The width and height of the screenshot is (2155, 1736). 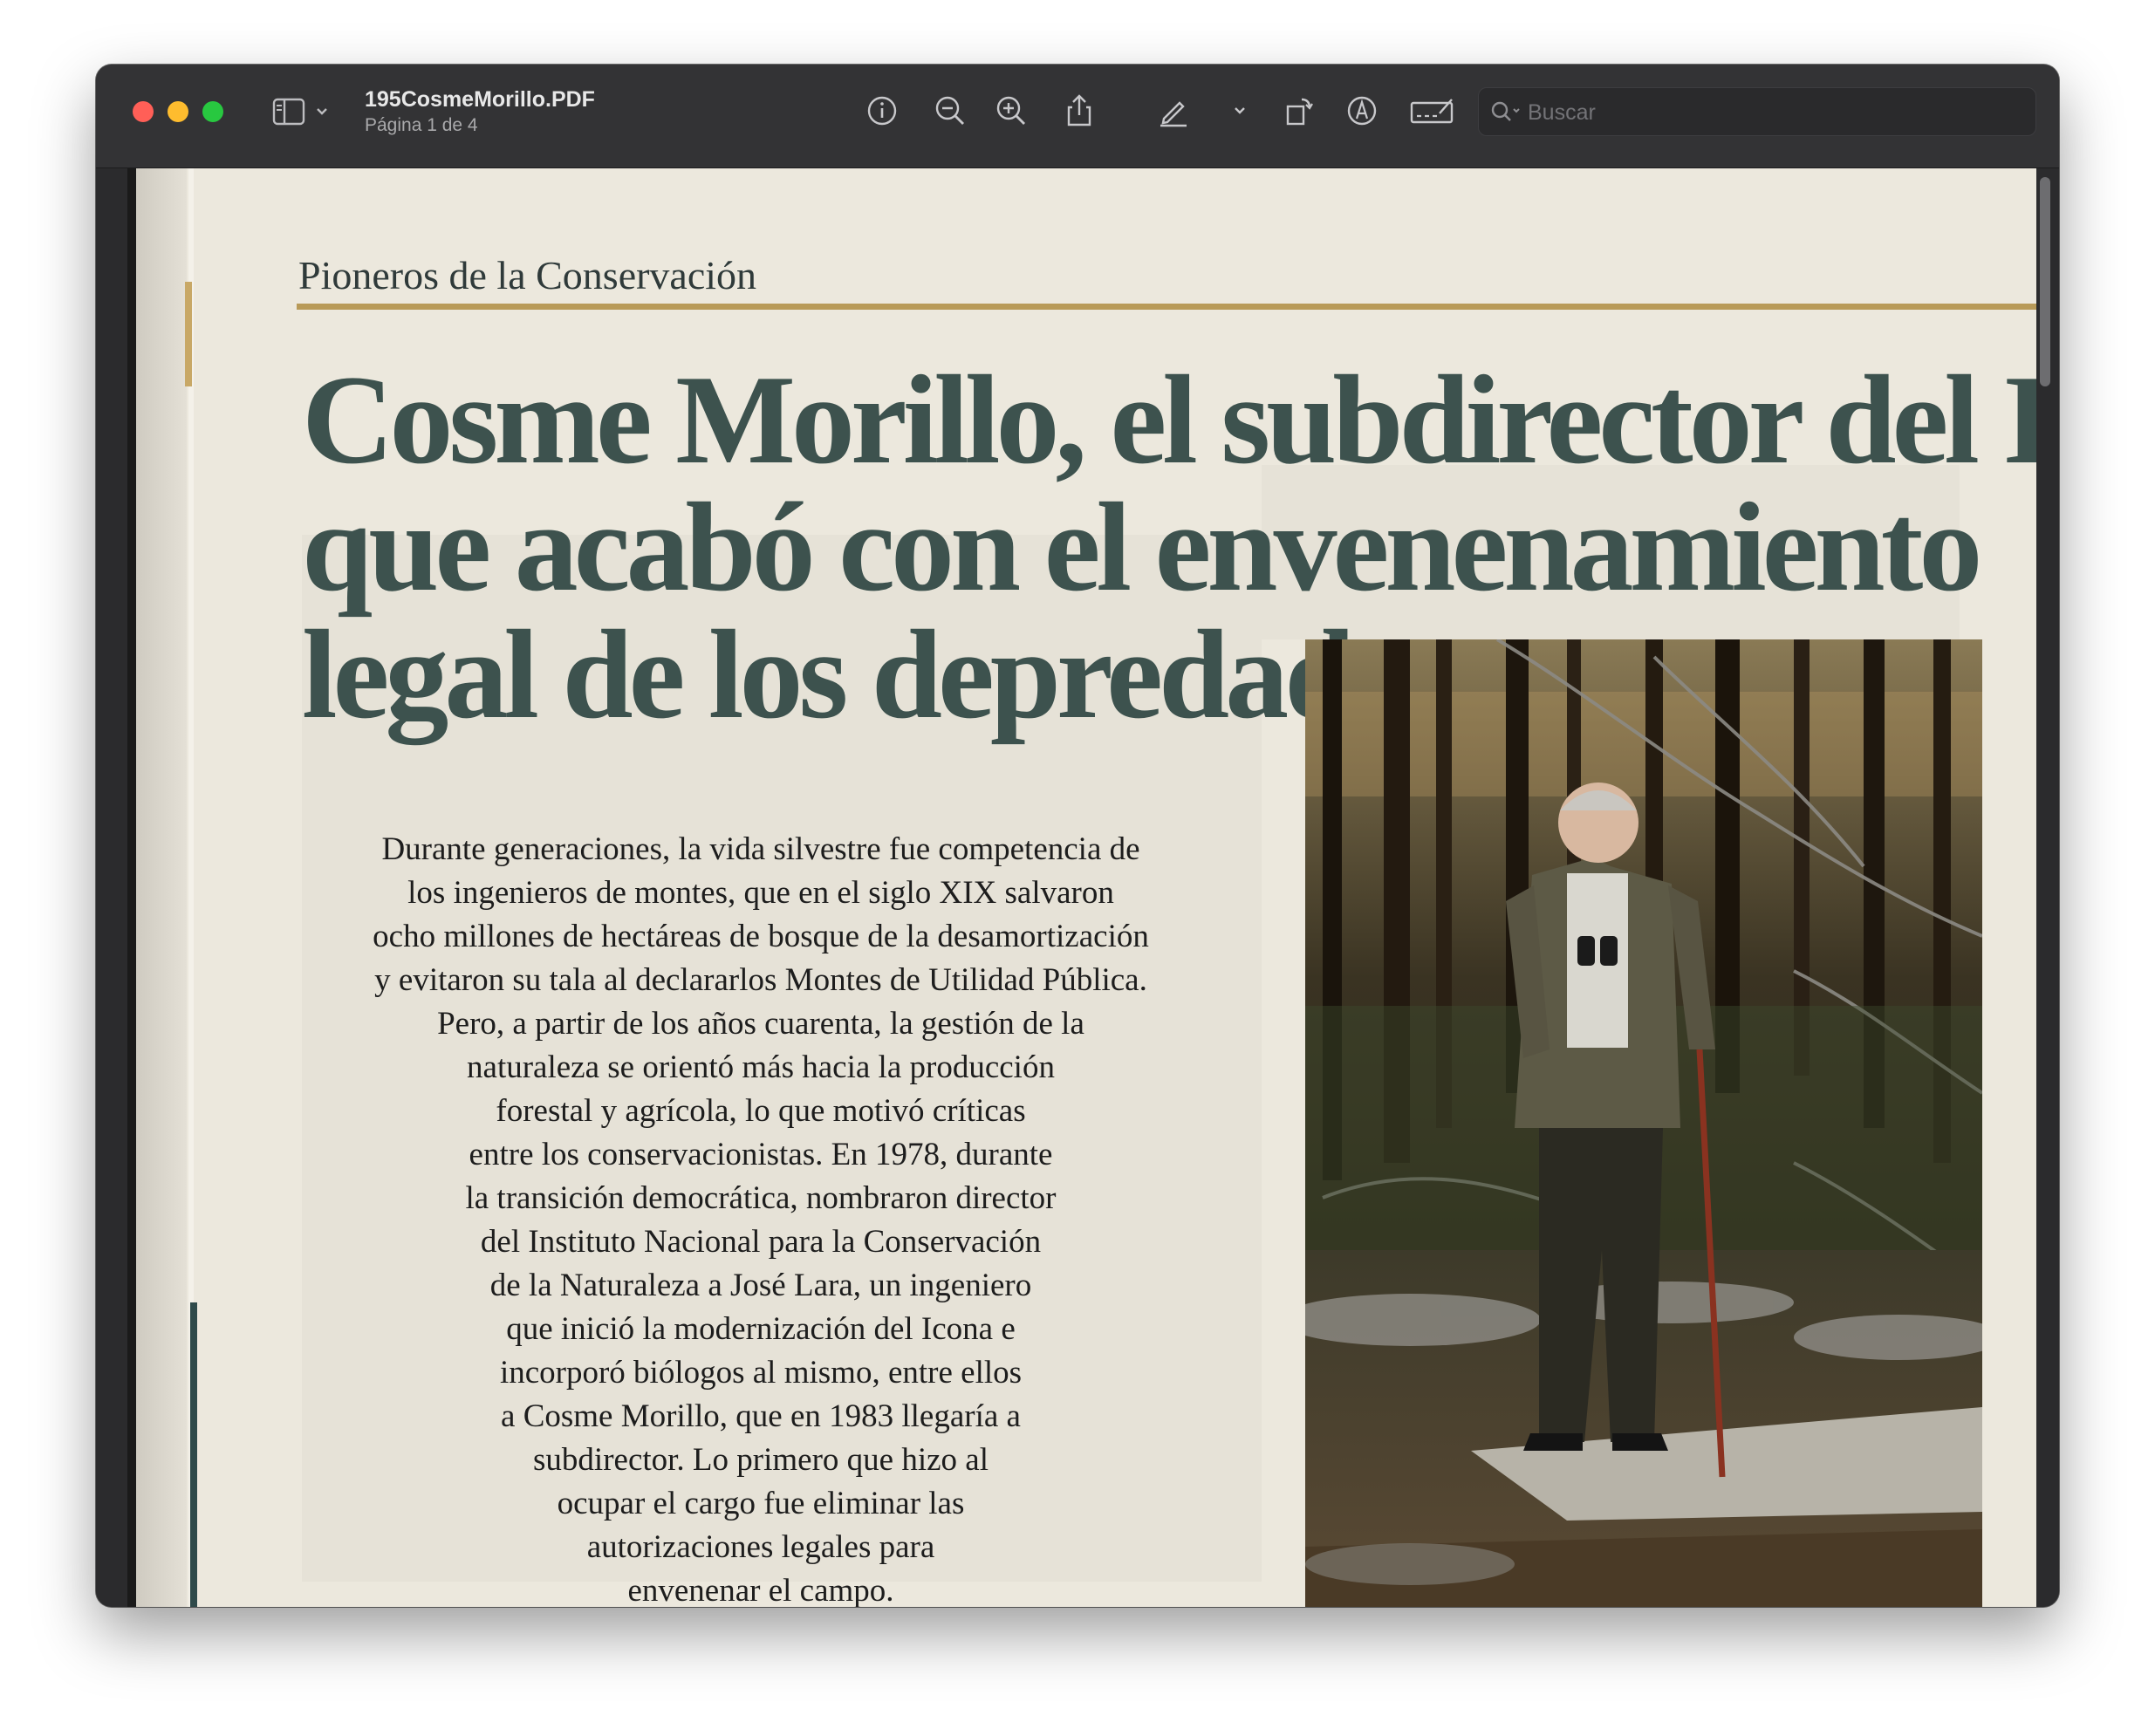 I want to click on markup-pen-icon, so click(x=1173, y=114).